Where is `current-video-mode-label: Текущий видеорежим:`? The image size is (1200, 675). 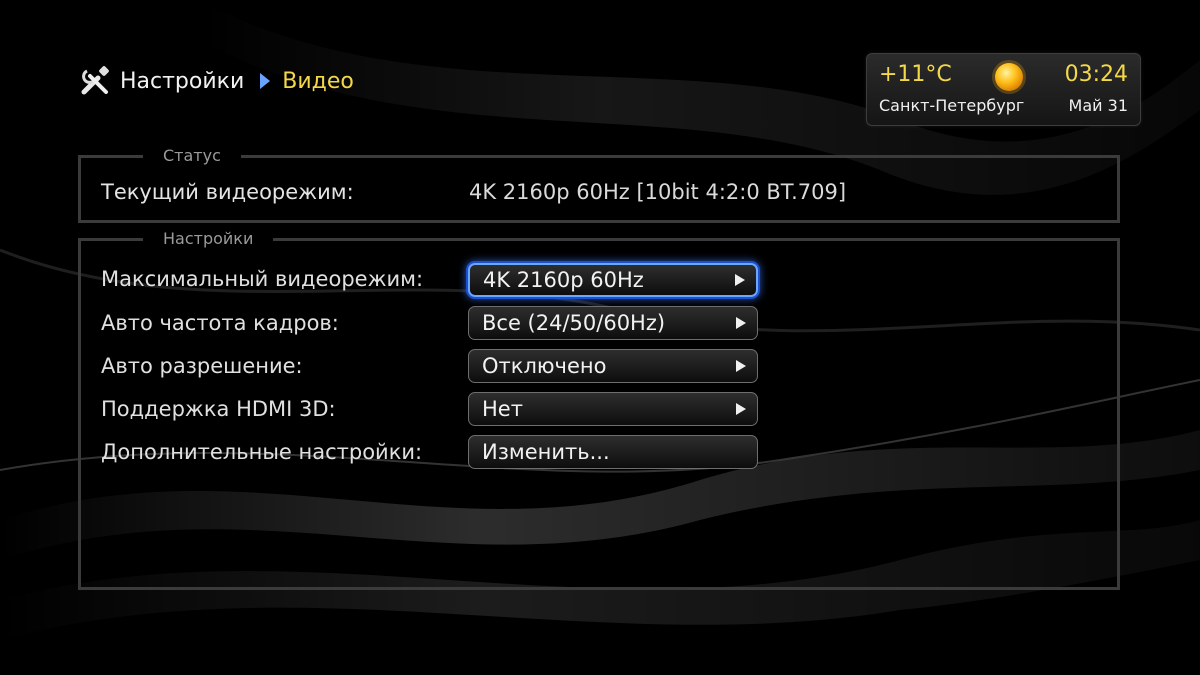 current-video-mode-label: Текущий видеорежим: is located at coordinates (227, 192).